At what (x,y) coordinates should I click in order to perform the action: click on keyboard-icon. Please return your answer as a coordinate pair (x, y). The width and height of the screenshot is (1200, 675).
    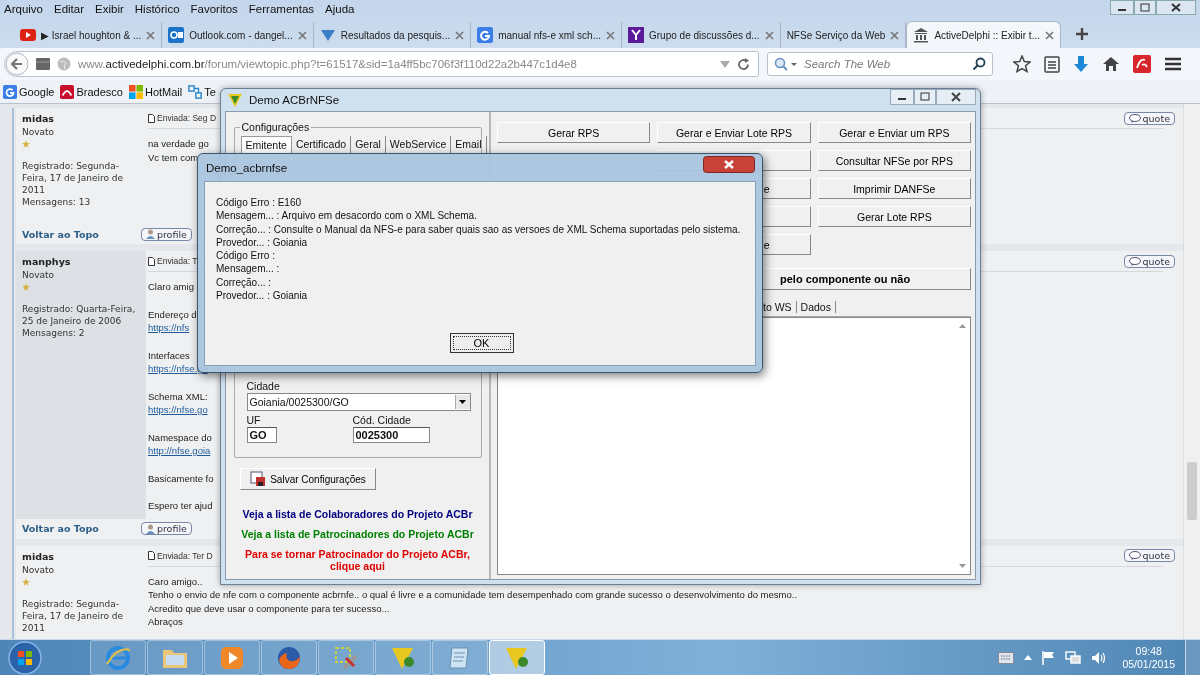
    Looking at the image, I should click on (1006, 657).